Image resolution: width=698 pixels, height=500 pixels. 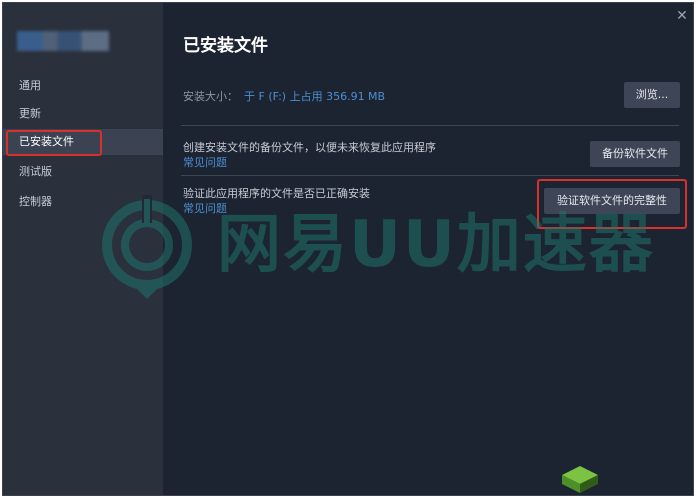 I want to click on install-size-value: 于 F (F:) 上占用 356.91 MB, so click(x=315, y=96).